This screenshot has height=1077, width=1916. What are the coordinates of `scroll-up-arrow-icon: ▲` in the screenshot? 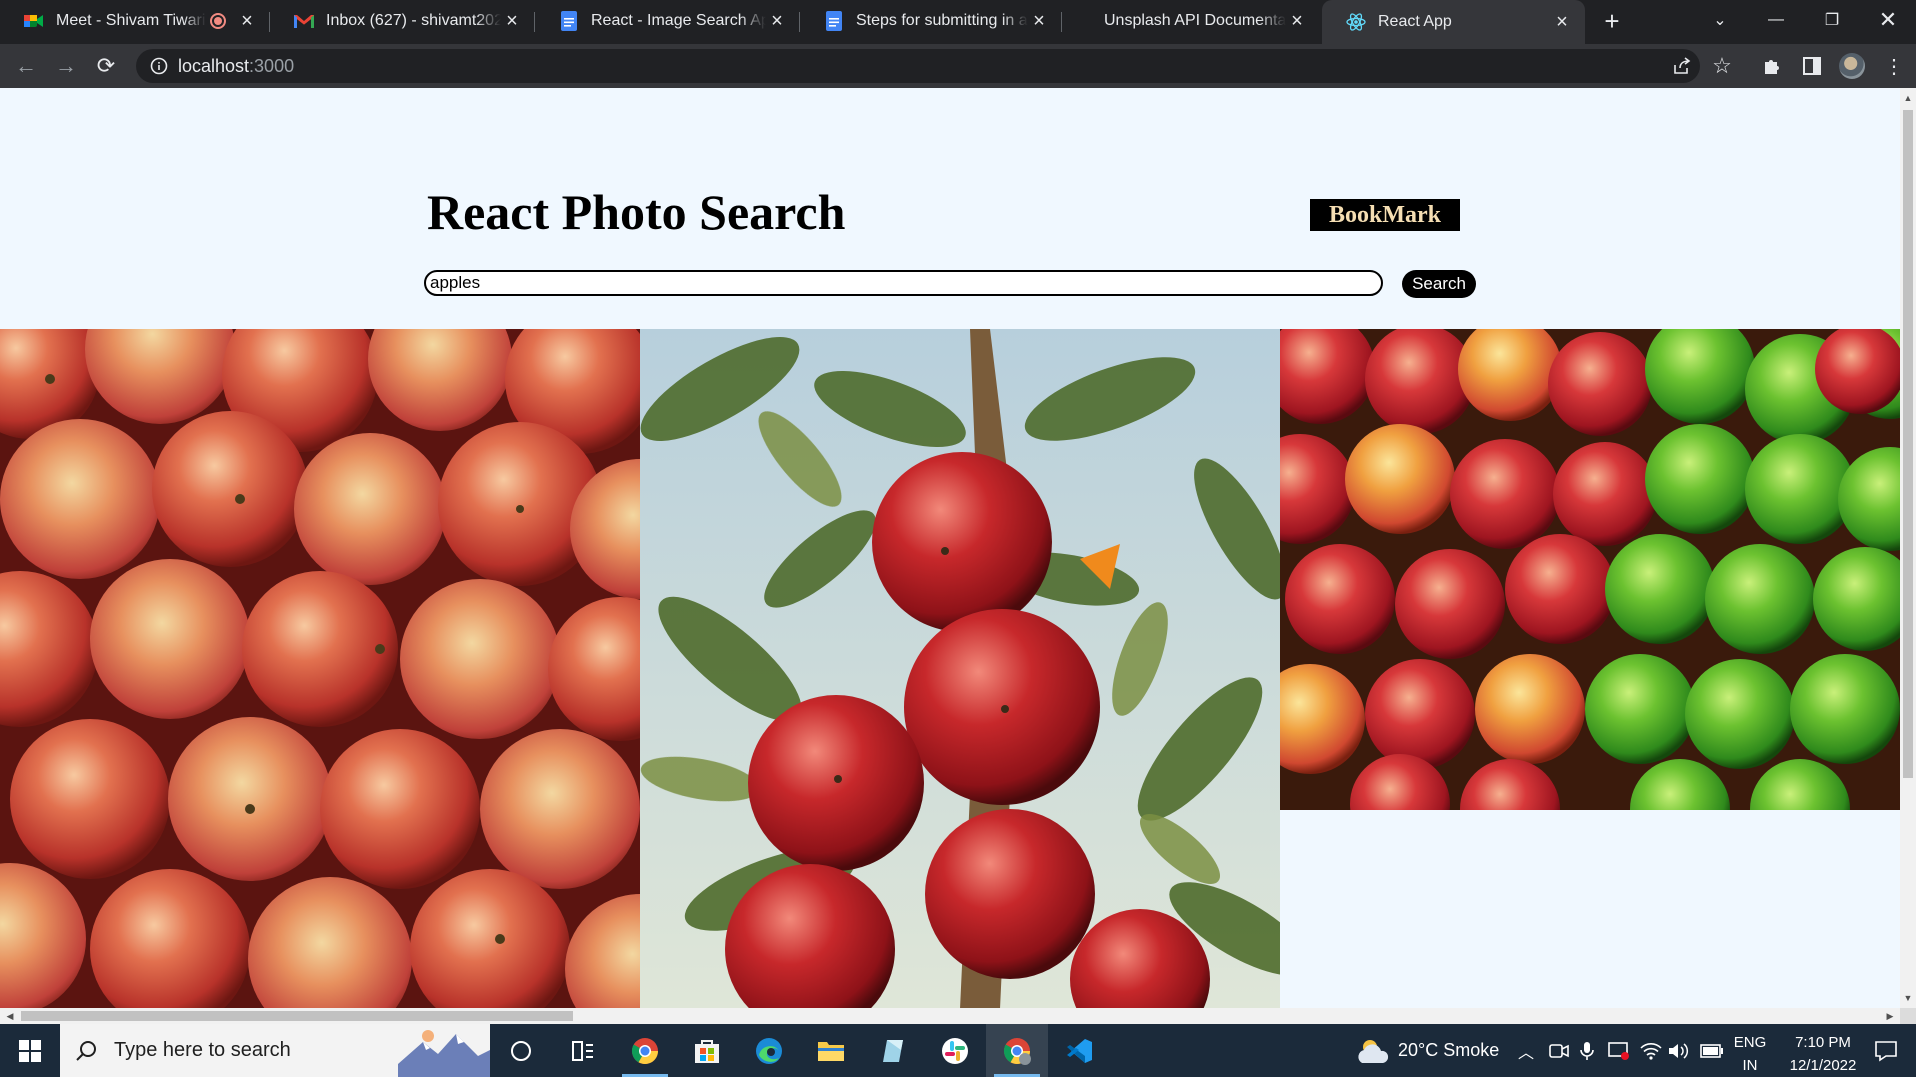 It's located at (1908, 98).